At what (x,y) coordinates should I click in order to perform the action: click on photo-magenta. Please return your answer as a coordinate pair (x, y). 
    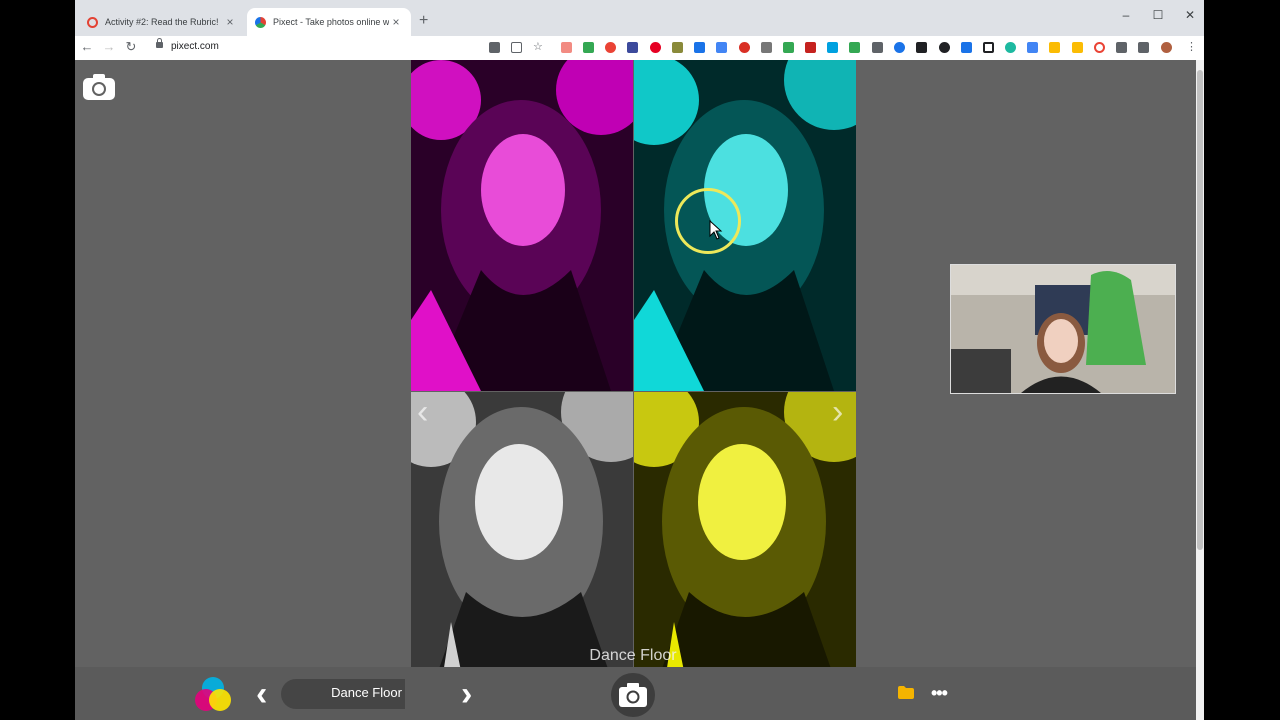
    Looking at the image, I should click on (522, 225).